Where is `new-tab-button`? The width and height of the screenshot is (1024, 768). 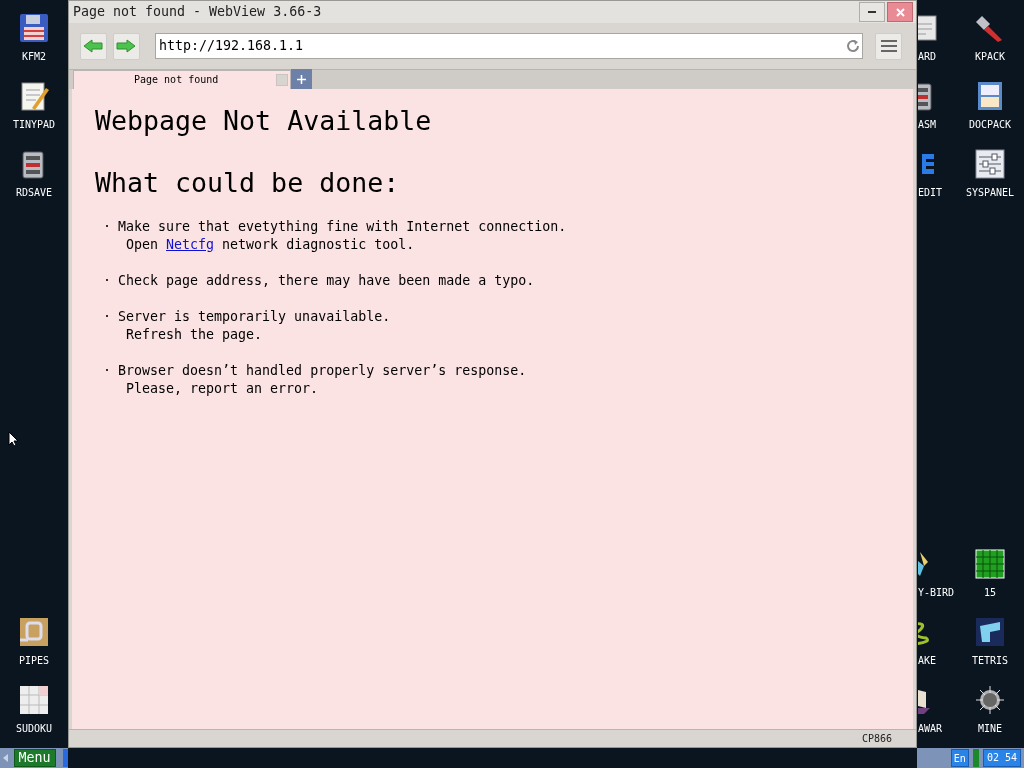 new-tab-button is located at coordinates (301, 79).